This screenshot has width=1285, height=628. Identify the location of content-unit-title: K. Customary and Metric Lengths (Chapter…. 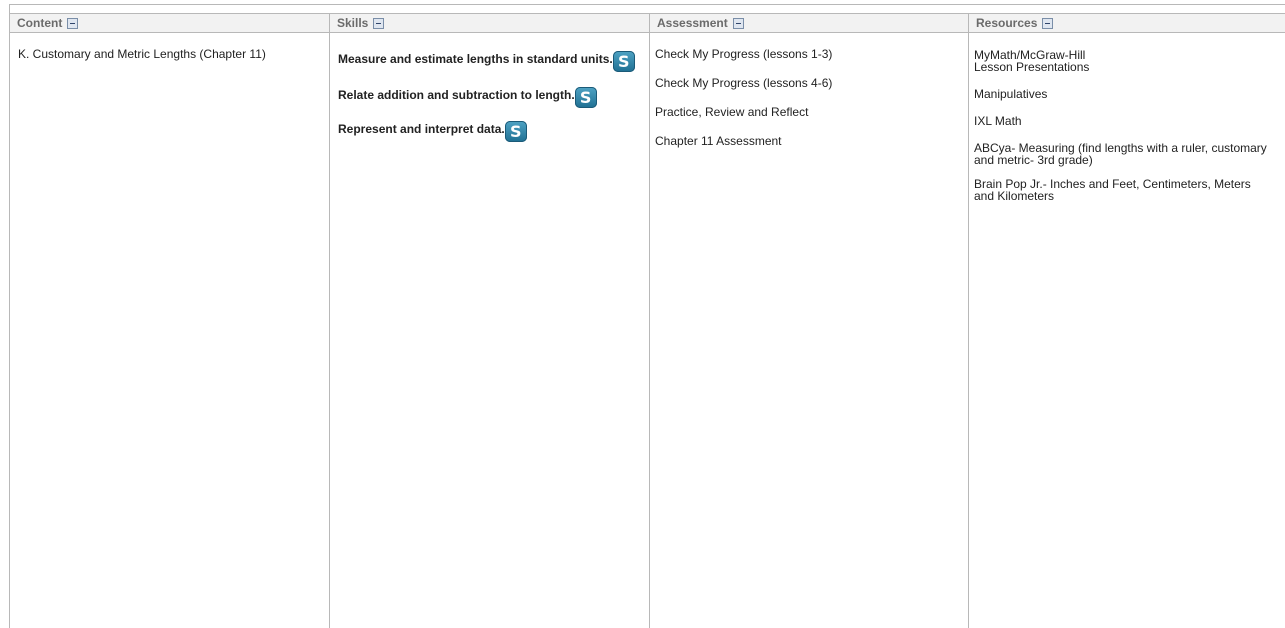
(142, 54).